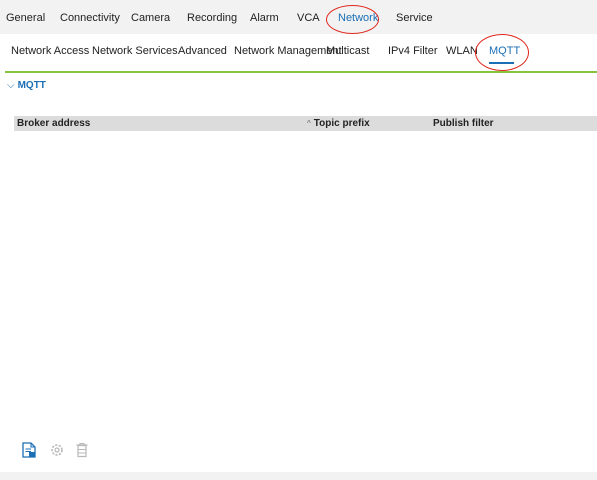 This screenshot has height=480, width=597. Describe the element at coordinates (150, 18) in the screenshot. I see `nav-tab-camera: Camera` at that location.